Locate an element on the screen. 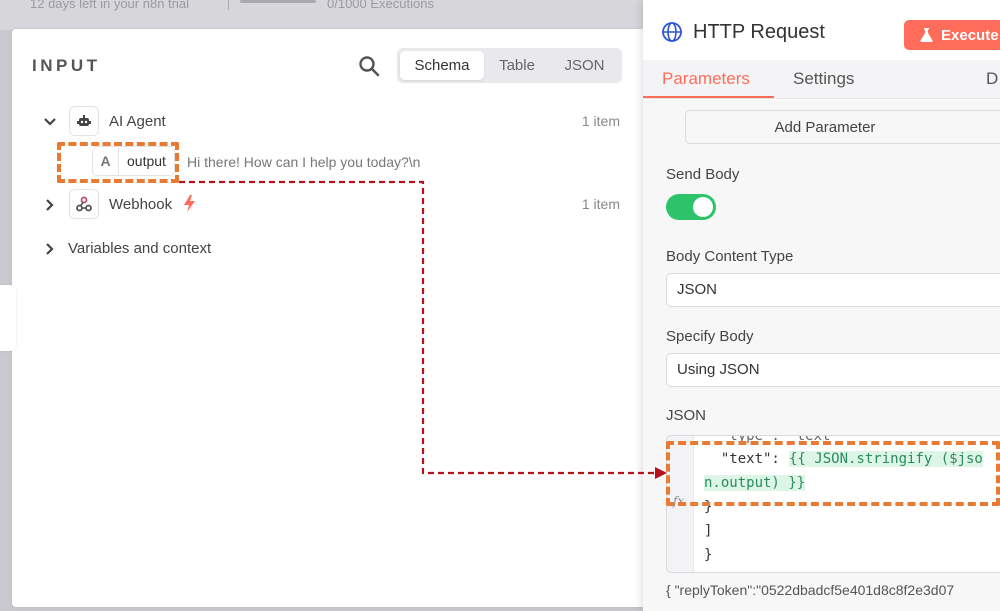  panel-header: HTTP Request Execute is located at coordinates (821, 30).